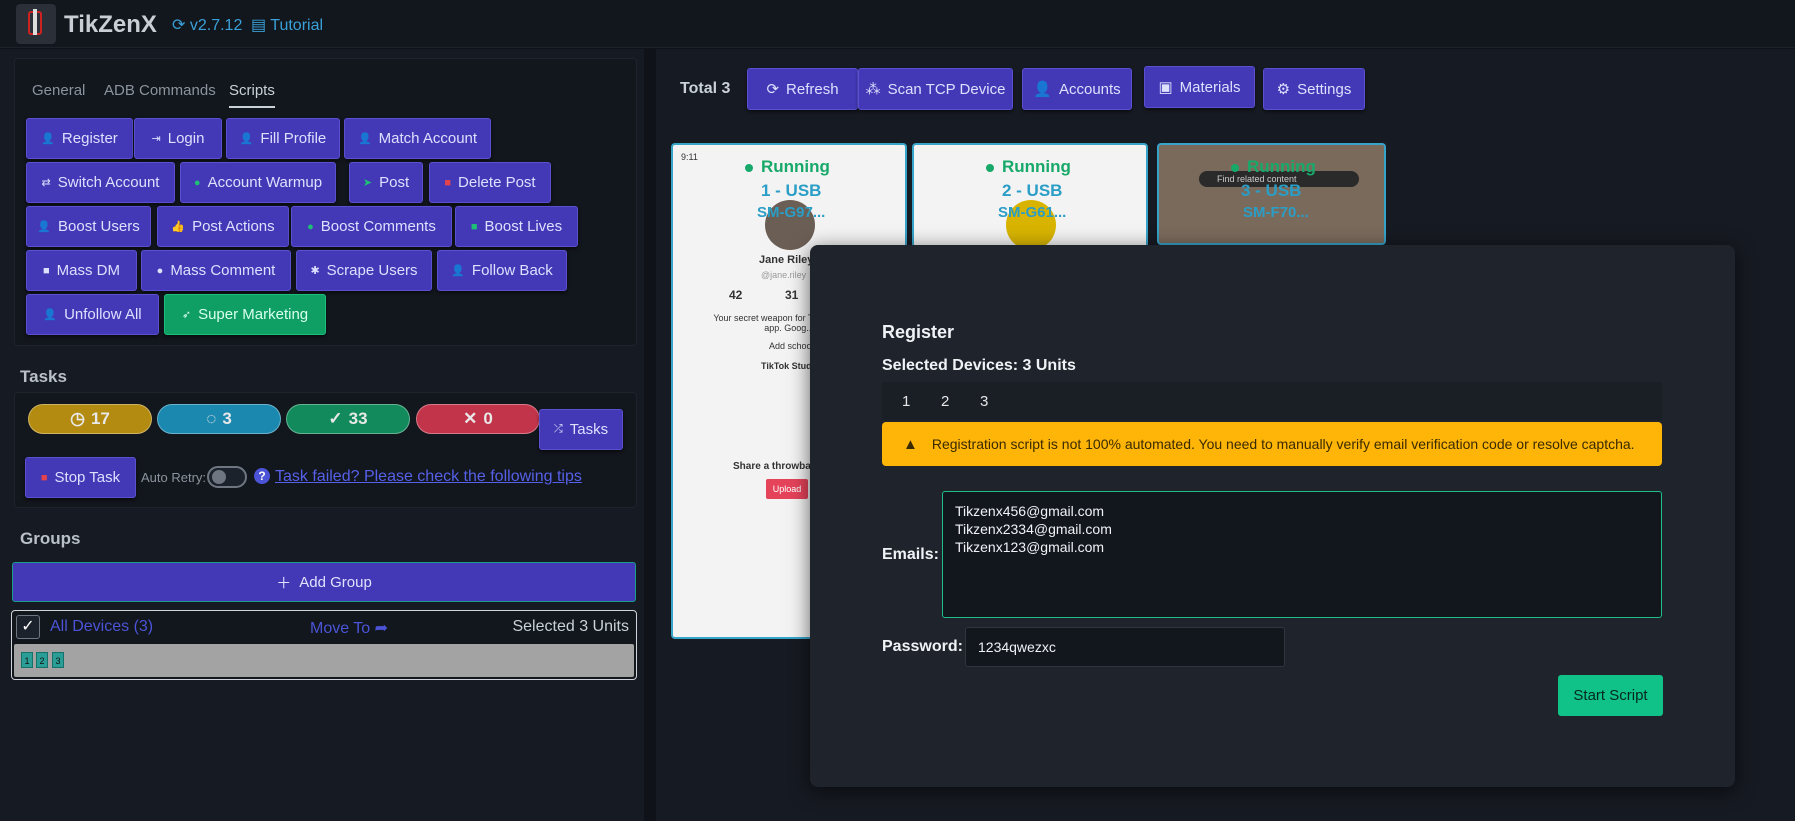 This screenshot has width=1795, height=821. What do you see at coordinates (77, 418) in the screenshot?
I see `clock-icon: ◷` at bounding box center [77, 418].